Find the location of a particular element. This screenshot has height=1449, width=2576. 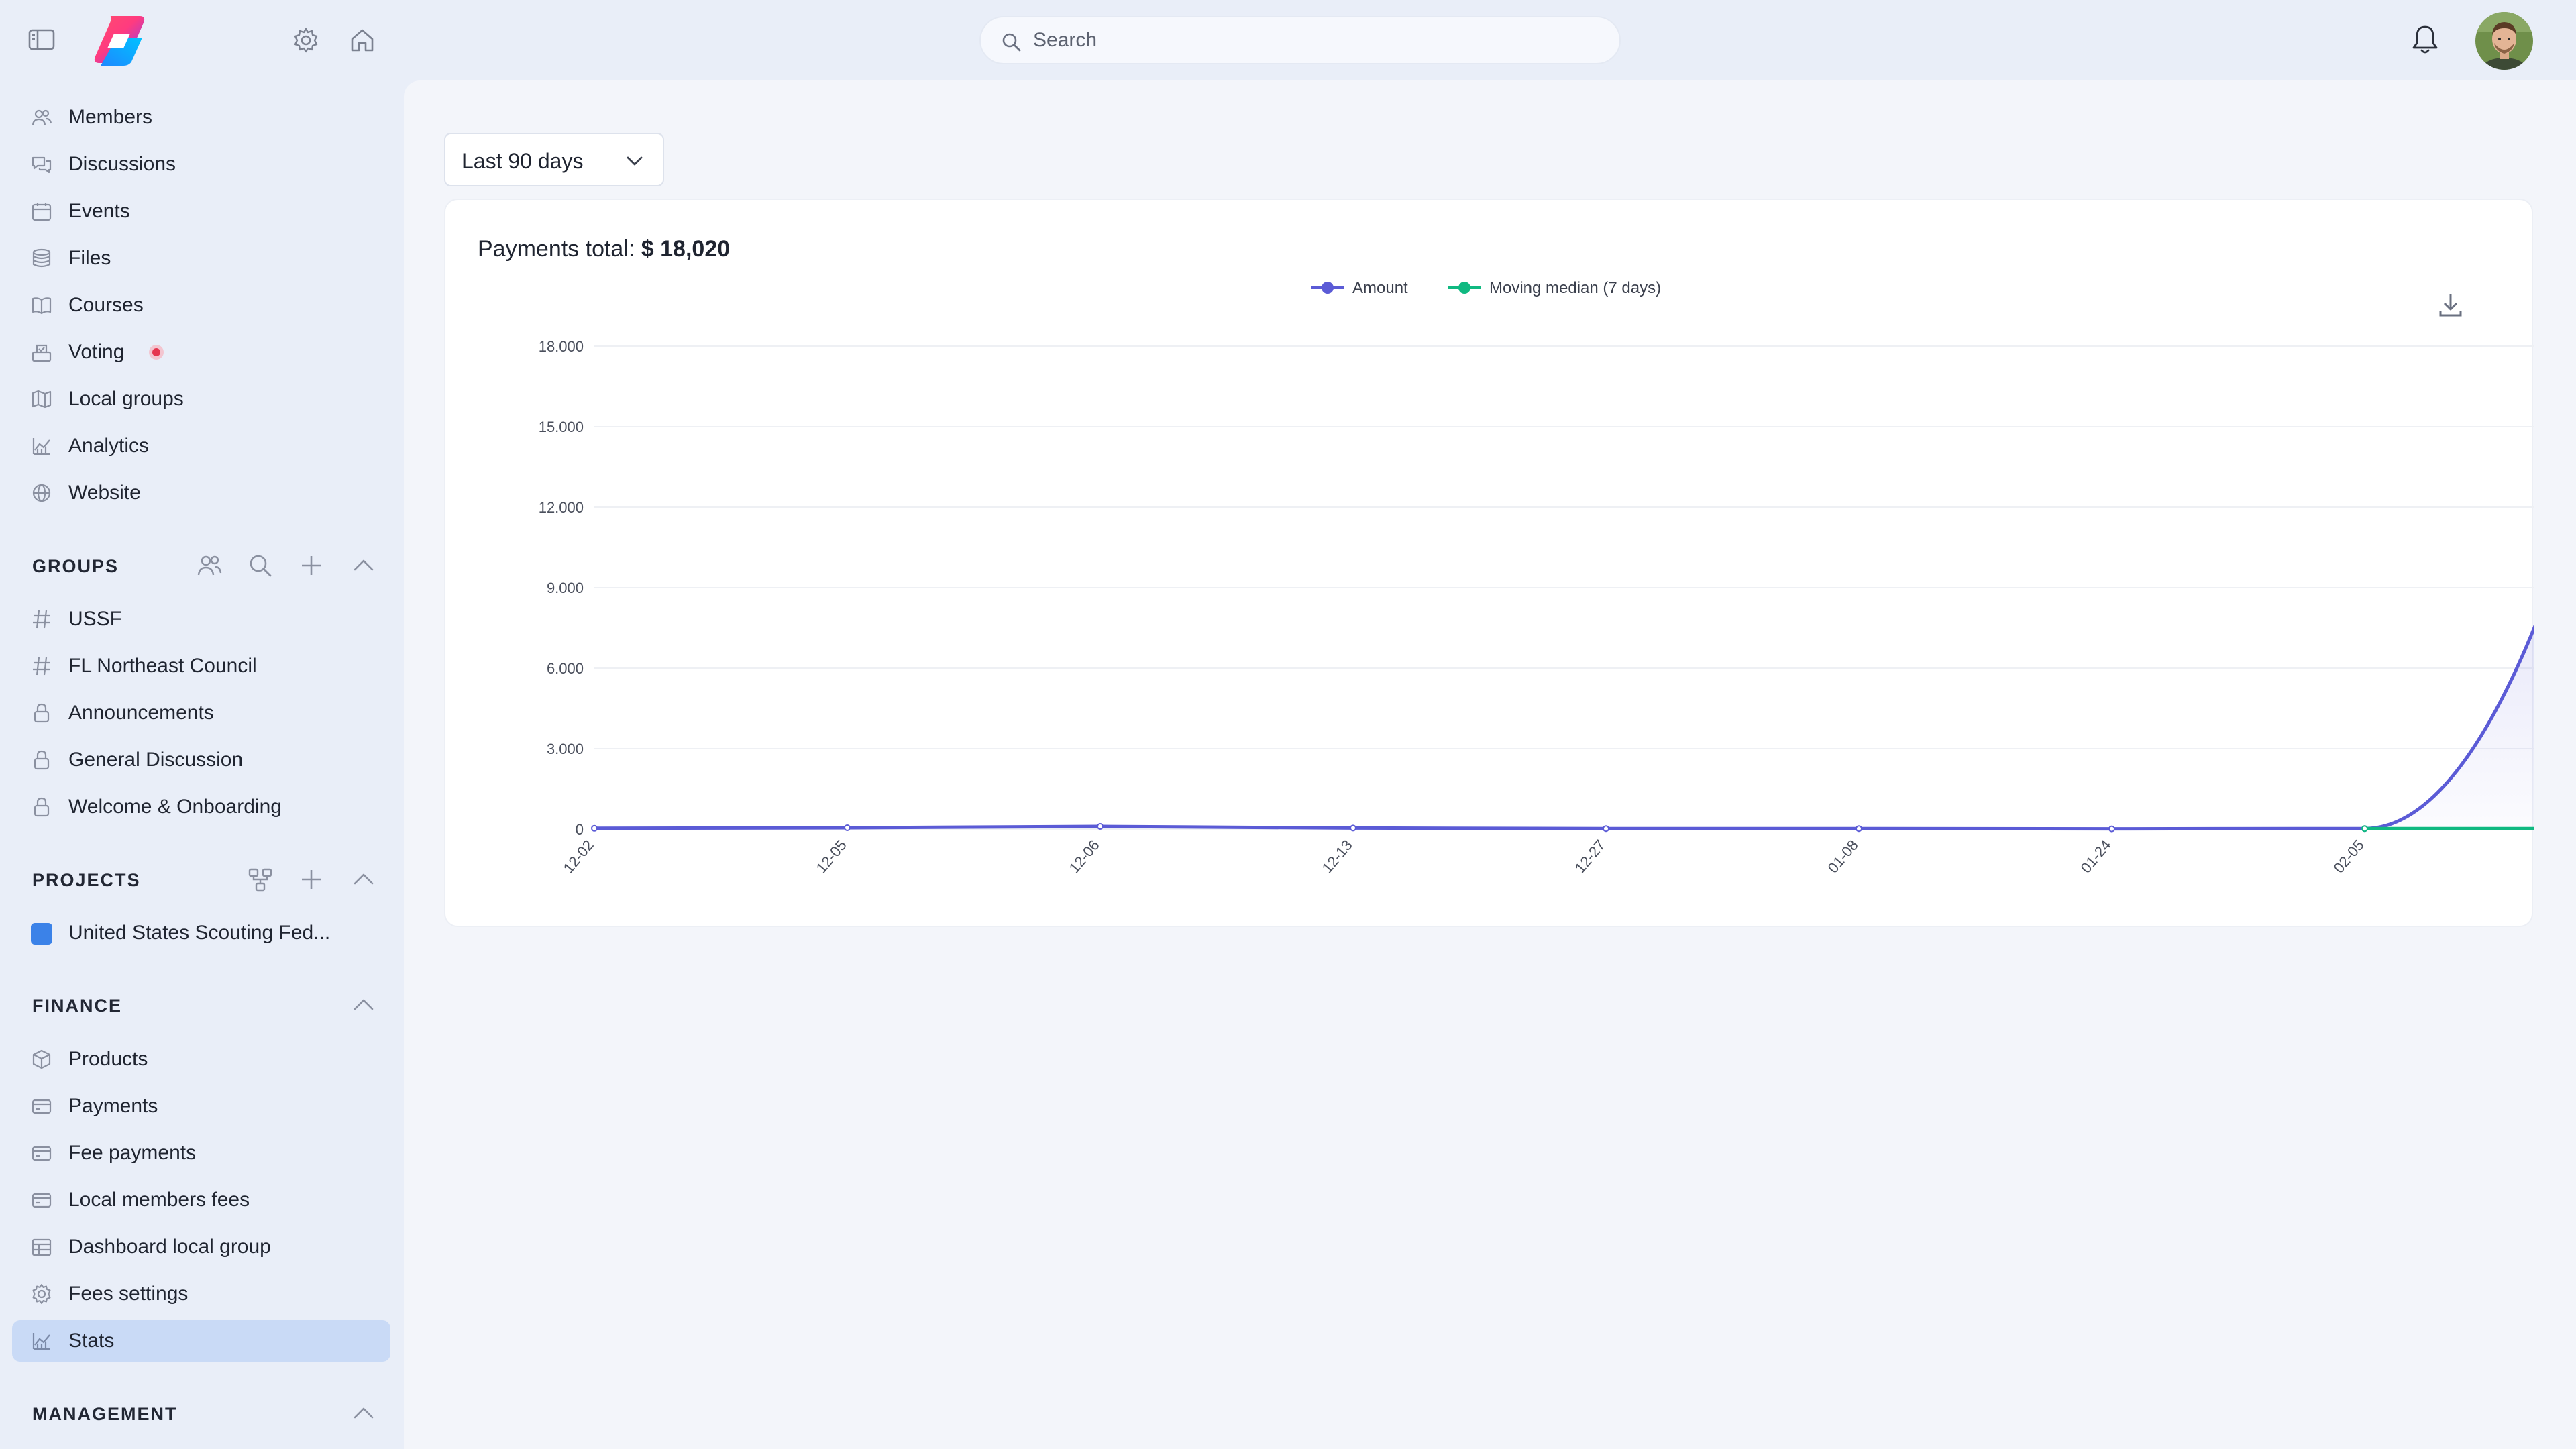

y-tick-label: 9.000 is located at coordinates (565, 588).